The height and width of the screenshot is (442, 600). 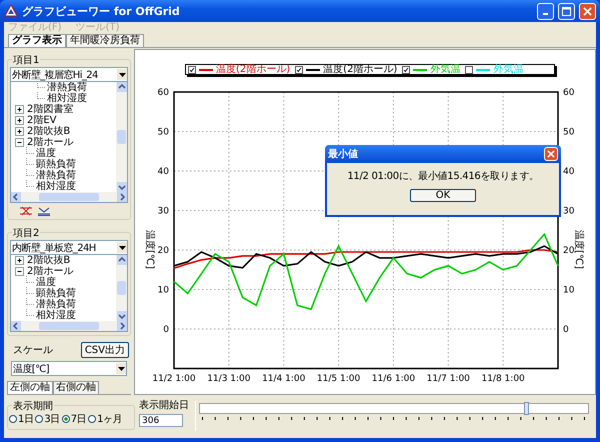 What do you see at coordinates (21, 419) in the screenshot?
I see `radio-option: 1日` at bounding box center [21, 419].